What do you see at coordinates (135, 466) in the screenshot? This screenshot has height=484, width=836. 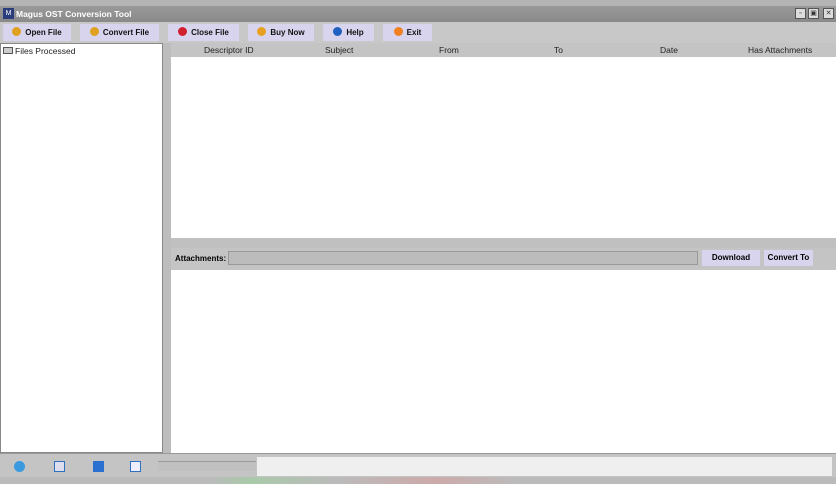 I see `tasks-icon` at bounding box center [135, 466].